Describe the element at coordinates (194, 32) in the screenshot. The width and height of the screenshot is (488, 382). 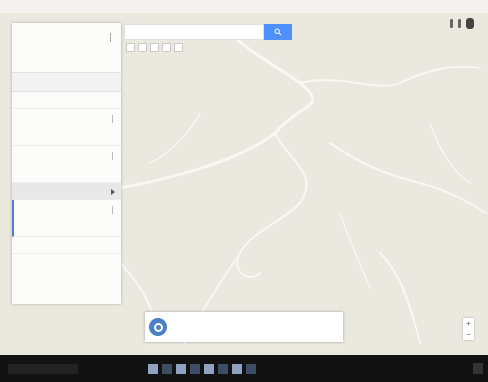
I see `search-input` at that location.